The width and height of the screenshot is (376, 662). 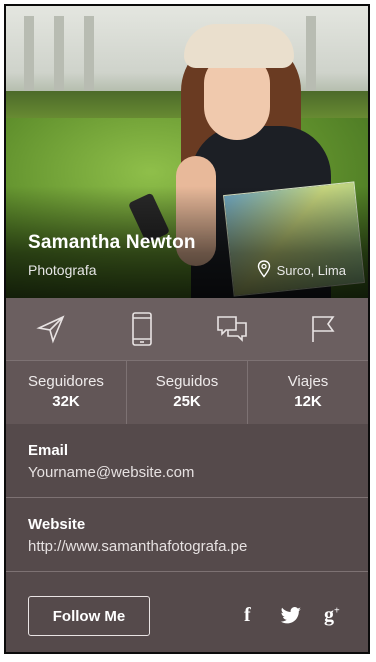 I want to click on send-icon, so click(x=51, y=329).